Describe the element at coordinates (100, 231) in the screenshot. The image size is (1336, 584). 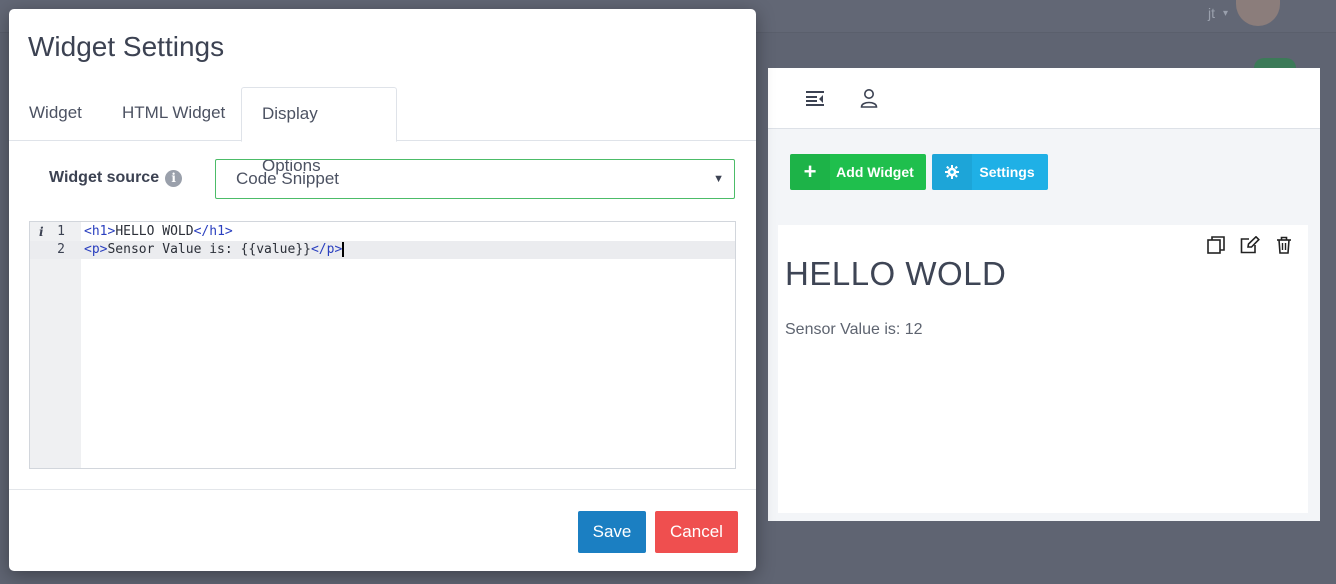
I see `code-open-tag: <h1>` at that location.